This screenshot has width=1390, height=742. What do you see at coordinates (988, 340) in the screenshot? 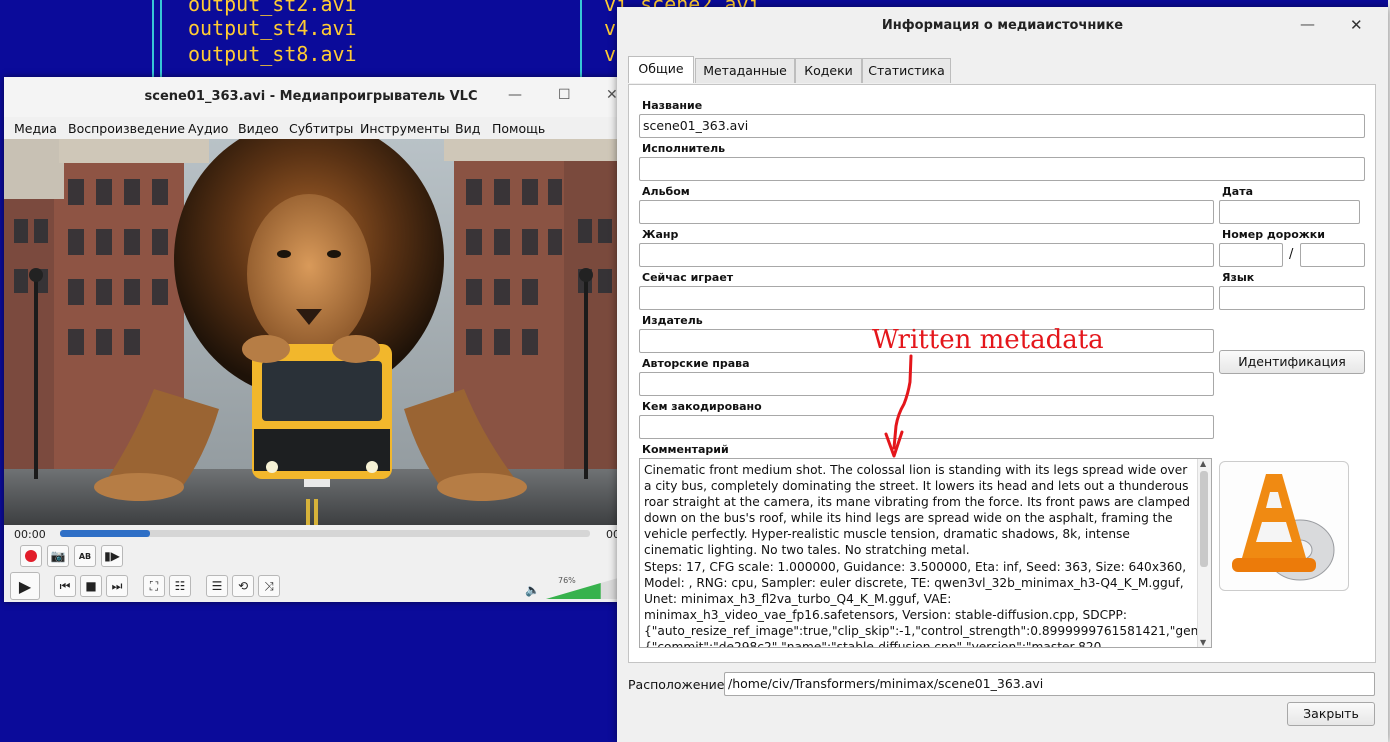
I see `annotation-text: Written metadata` at bounding box center [988, 340].